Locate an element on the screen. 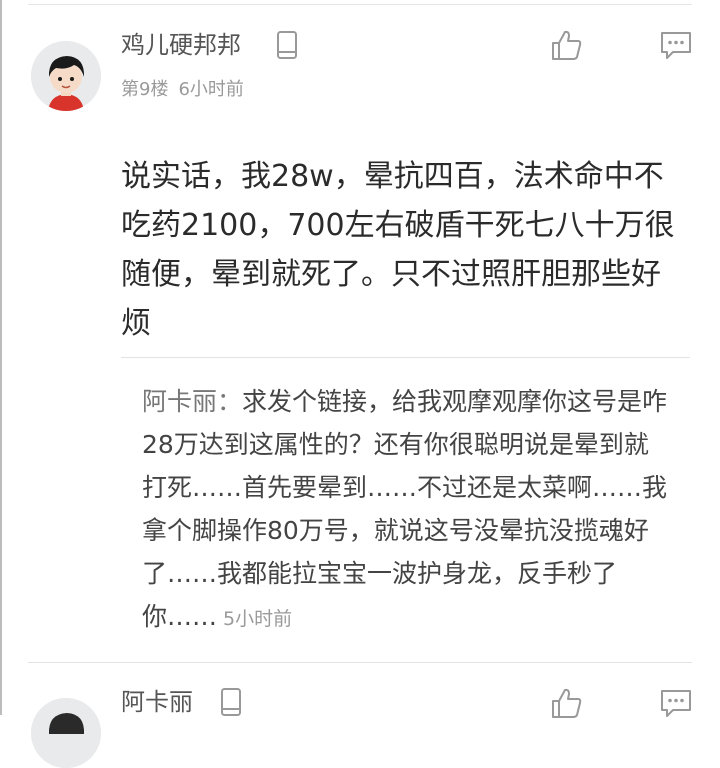  comment-time: 6小时前 is located at coordinates (211, 89).